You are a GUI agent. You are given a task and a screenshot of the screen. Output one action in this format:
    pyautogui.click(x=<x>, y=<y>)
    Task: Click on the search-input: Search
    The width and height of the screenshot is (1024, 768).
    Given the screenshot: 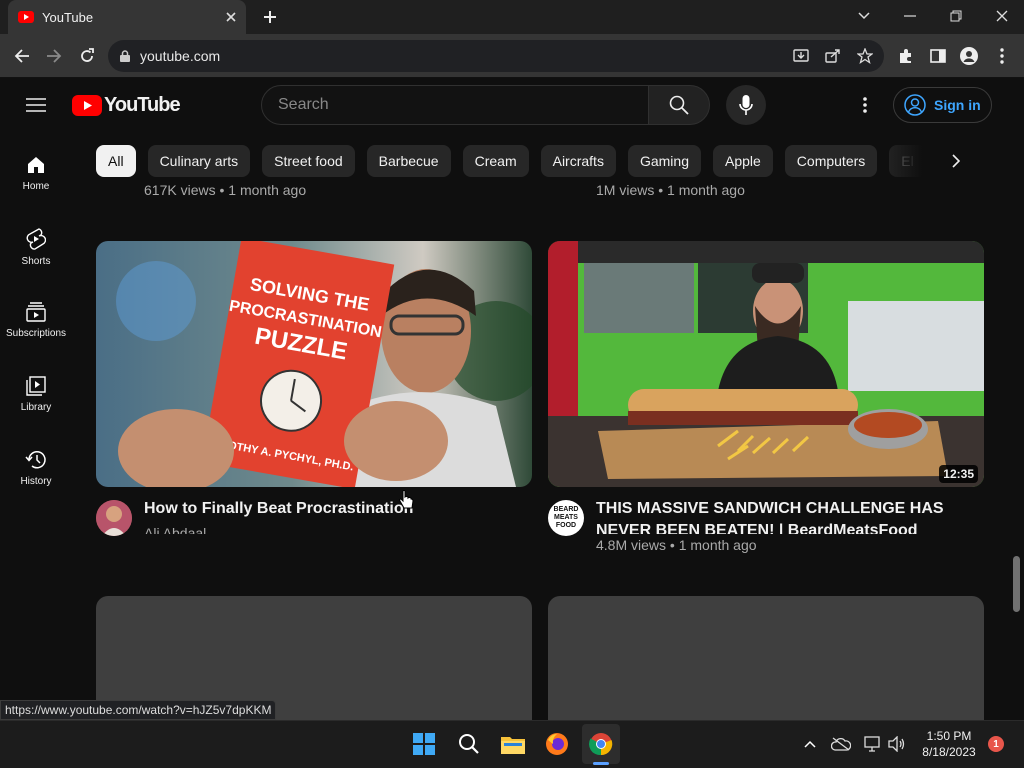 What is the action you would take?
    pyautogui.click(x=455, y=105)
    